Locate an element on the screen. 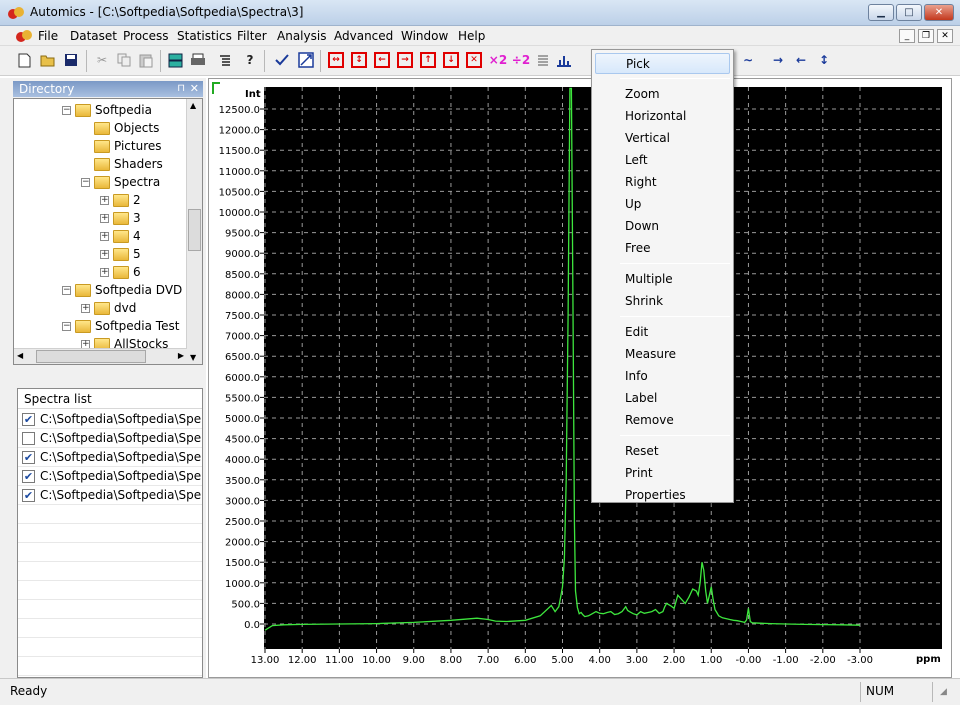  zoom-full-icon: ✕ is located at coordinates (474, 60).